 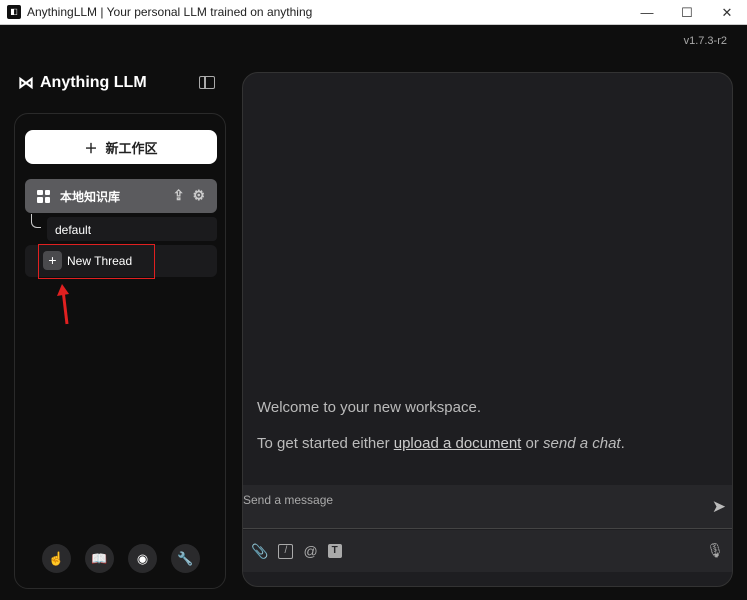 What do you see at coordinates (198, 195) in the screenshot?
I see `gear-icon: ⚙` at bounding box center [198, 195].